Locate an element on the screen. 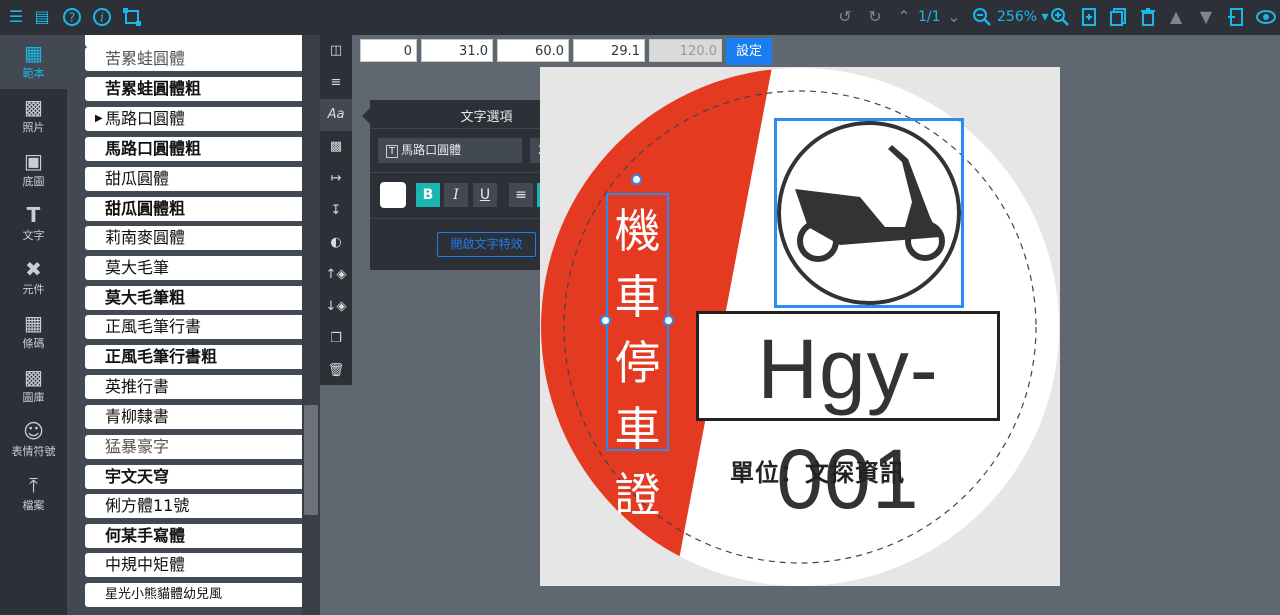 The height and width of the screenshot is (615, 1280). copy-page-icon is located at coordinates (1118, 17).